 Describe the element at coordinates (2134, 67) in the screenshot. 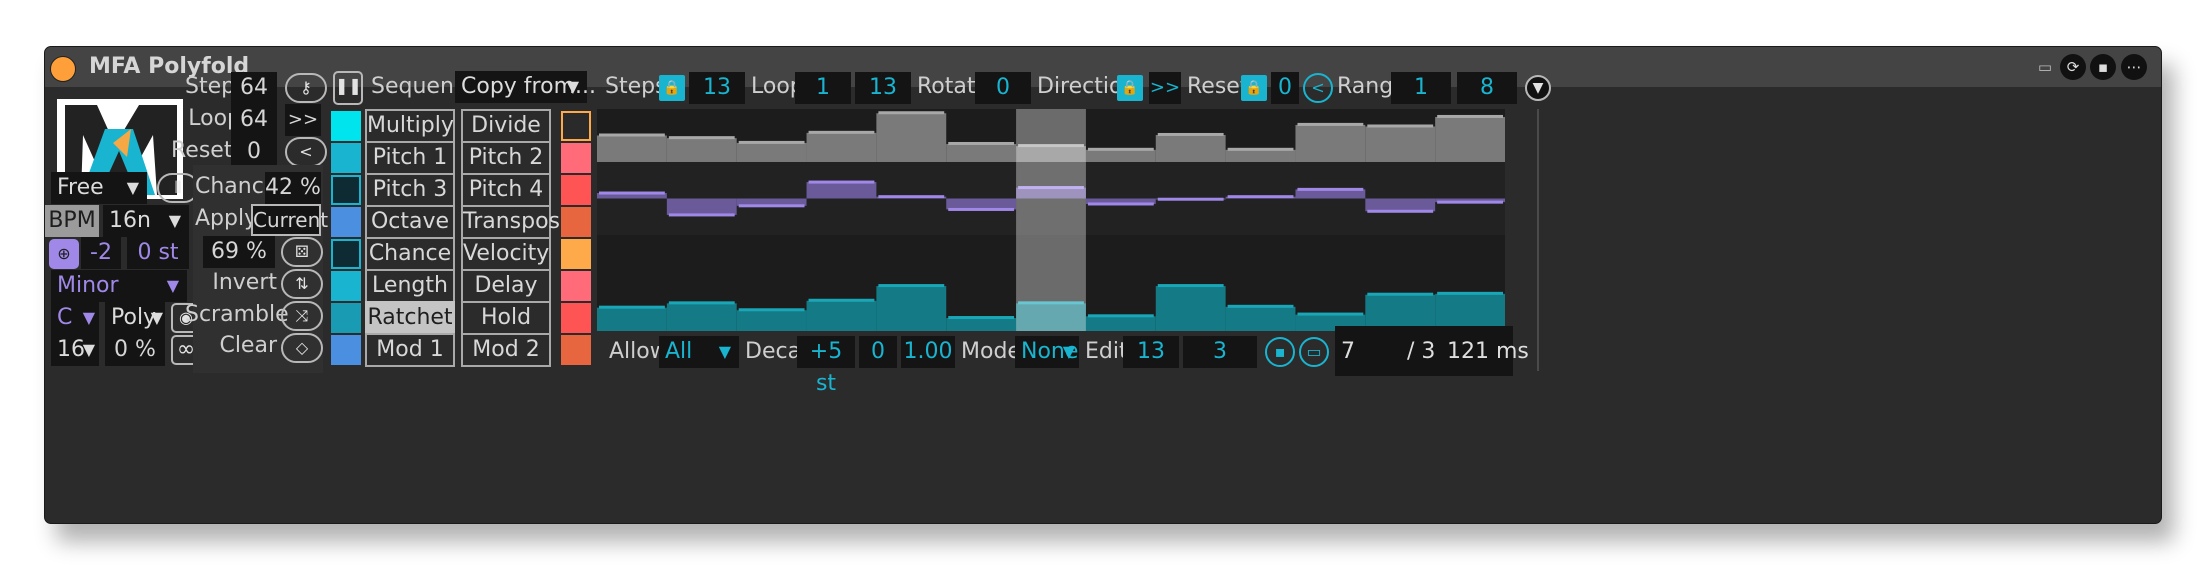

I see `more-icon: ⋯` at that location.